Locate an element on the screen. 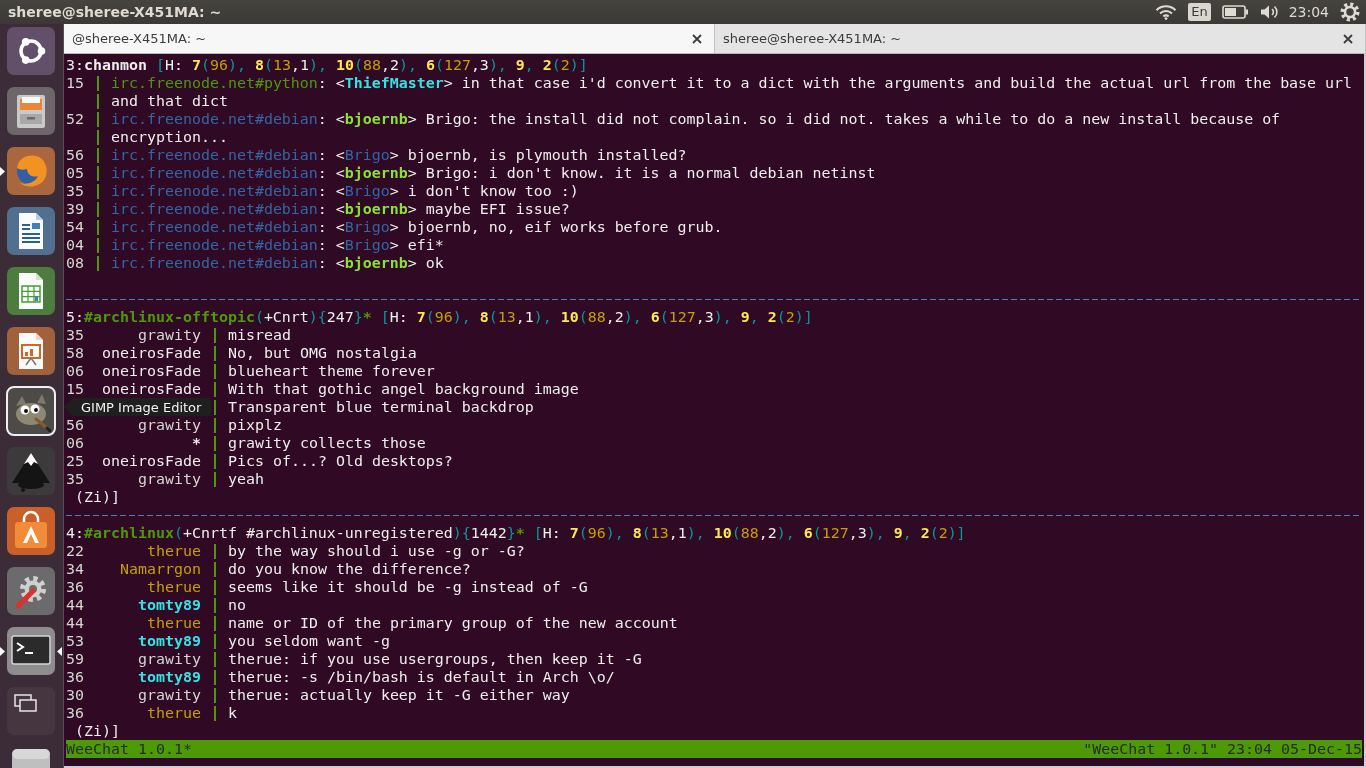 This screenshot has width=1366, height=768. message-text: Pics of...? Old desktops? is located at coordinates (340, 461).